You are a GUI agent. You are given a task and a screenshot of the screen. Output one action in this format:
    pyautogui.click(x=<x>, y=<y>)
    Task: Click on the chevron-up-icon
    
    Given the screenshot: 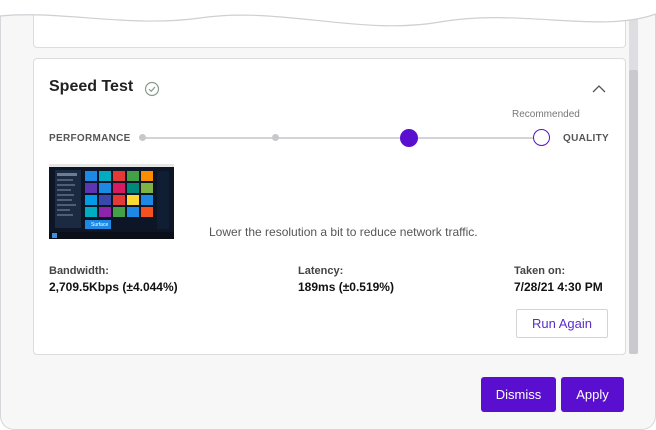 What is the action you would take?
    pyautogui.click(x=599, y=89)
    